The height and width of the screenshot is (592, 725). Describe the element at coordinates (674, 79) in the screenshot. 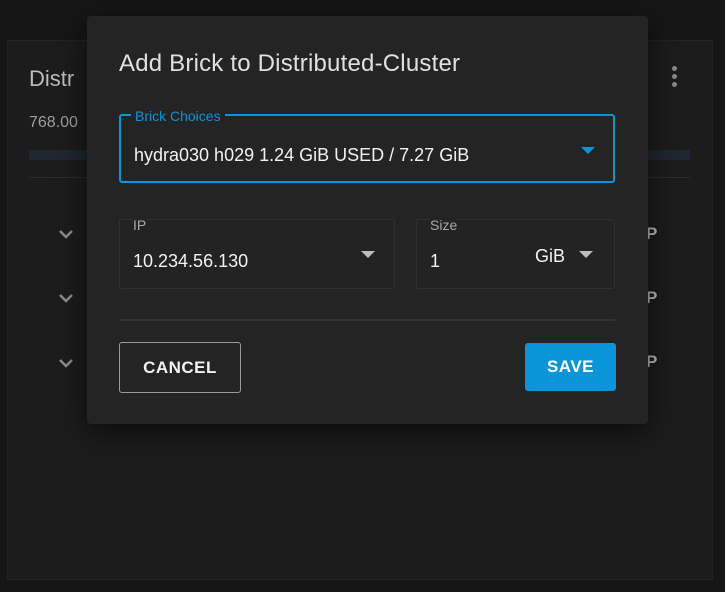

I see `kebab-menu-icon` at that location.